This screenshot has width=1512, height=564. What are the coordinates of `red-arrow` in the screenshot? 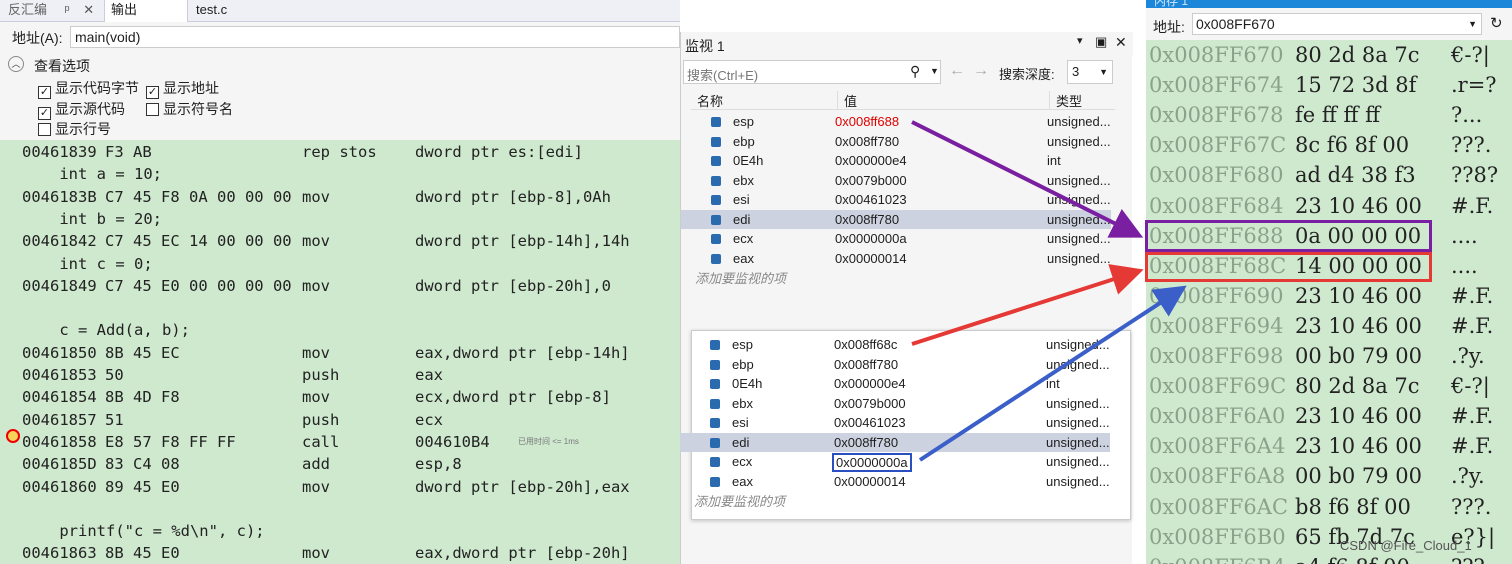 It's located at (1027, 305).